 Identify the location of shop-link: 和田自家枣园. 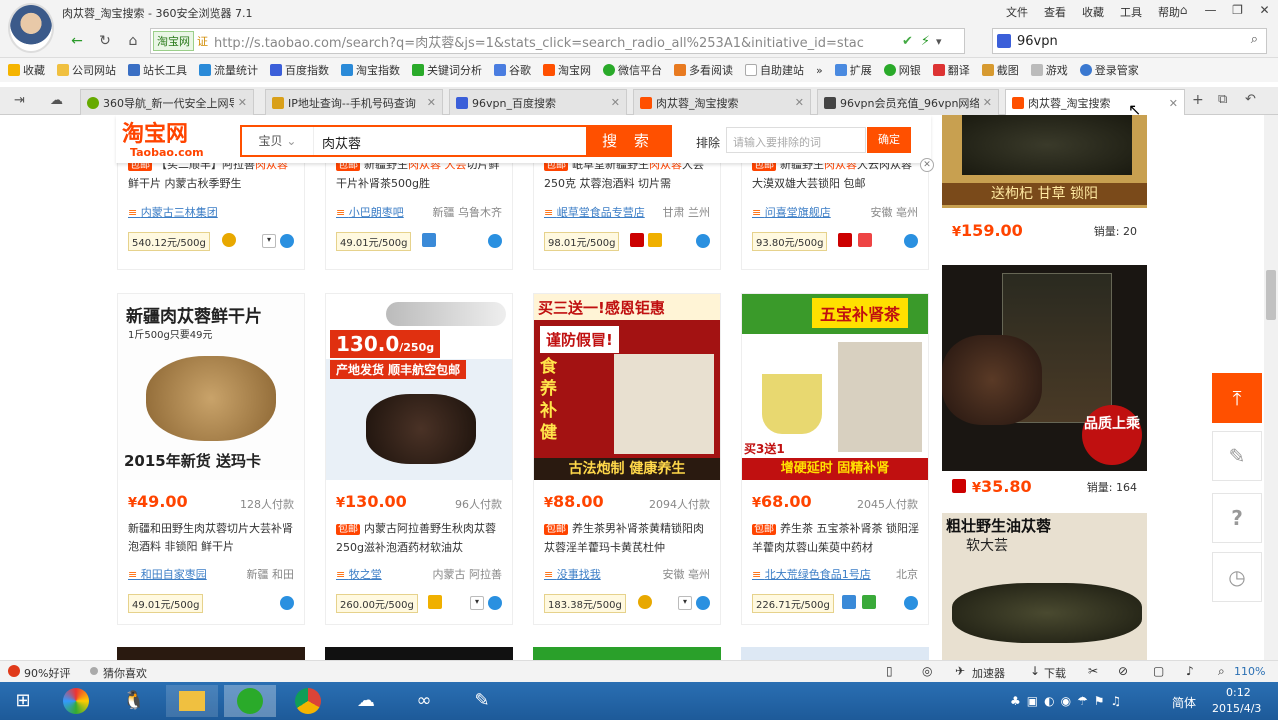
(167, 574).